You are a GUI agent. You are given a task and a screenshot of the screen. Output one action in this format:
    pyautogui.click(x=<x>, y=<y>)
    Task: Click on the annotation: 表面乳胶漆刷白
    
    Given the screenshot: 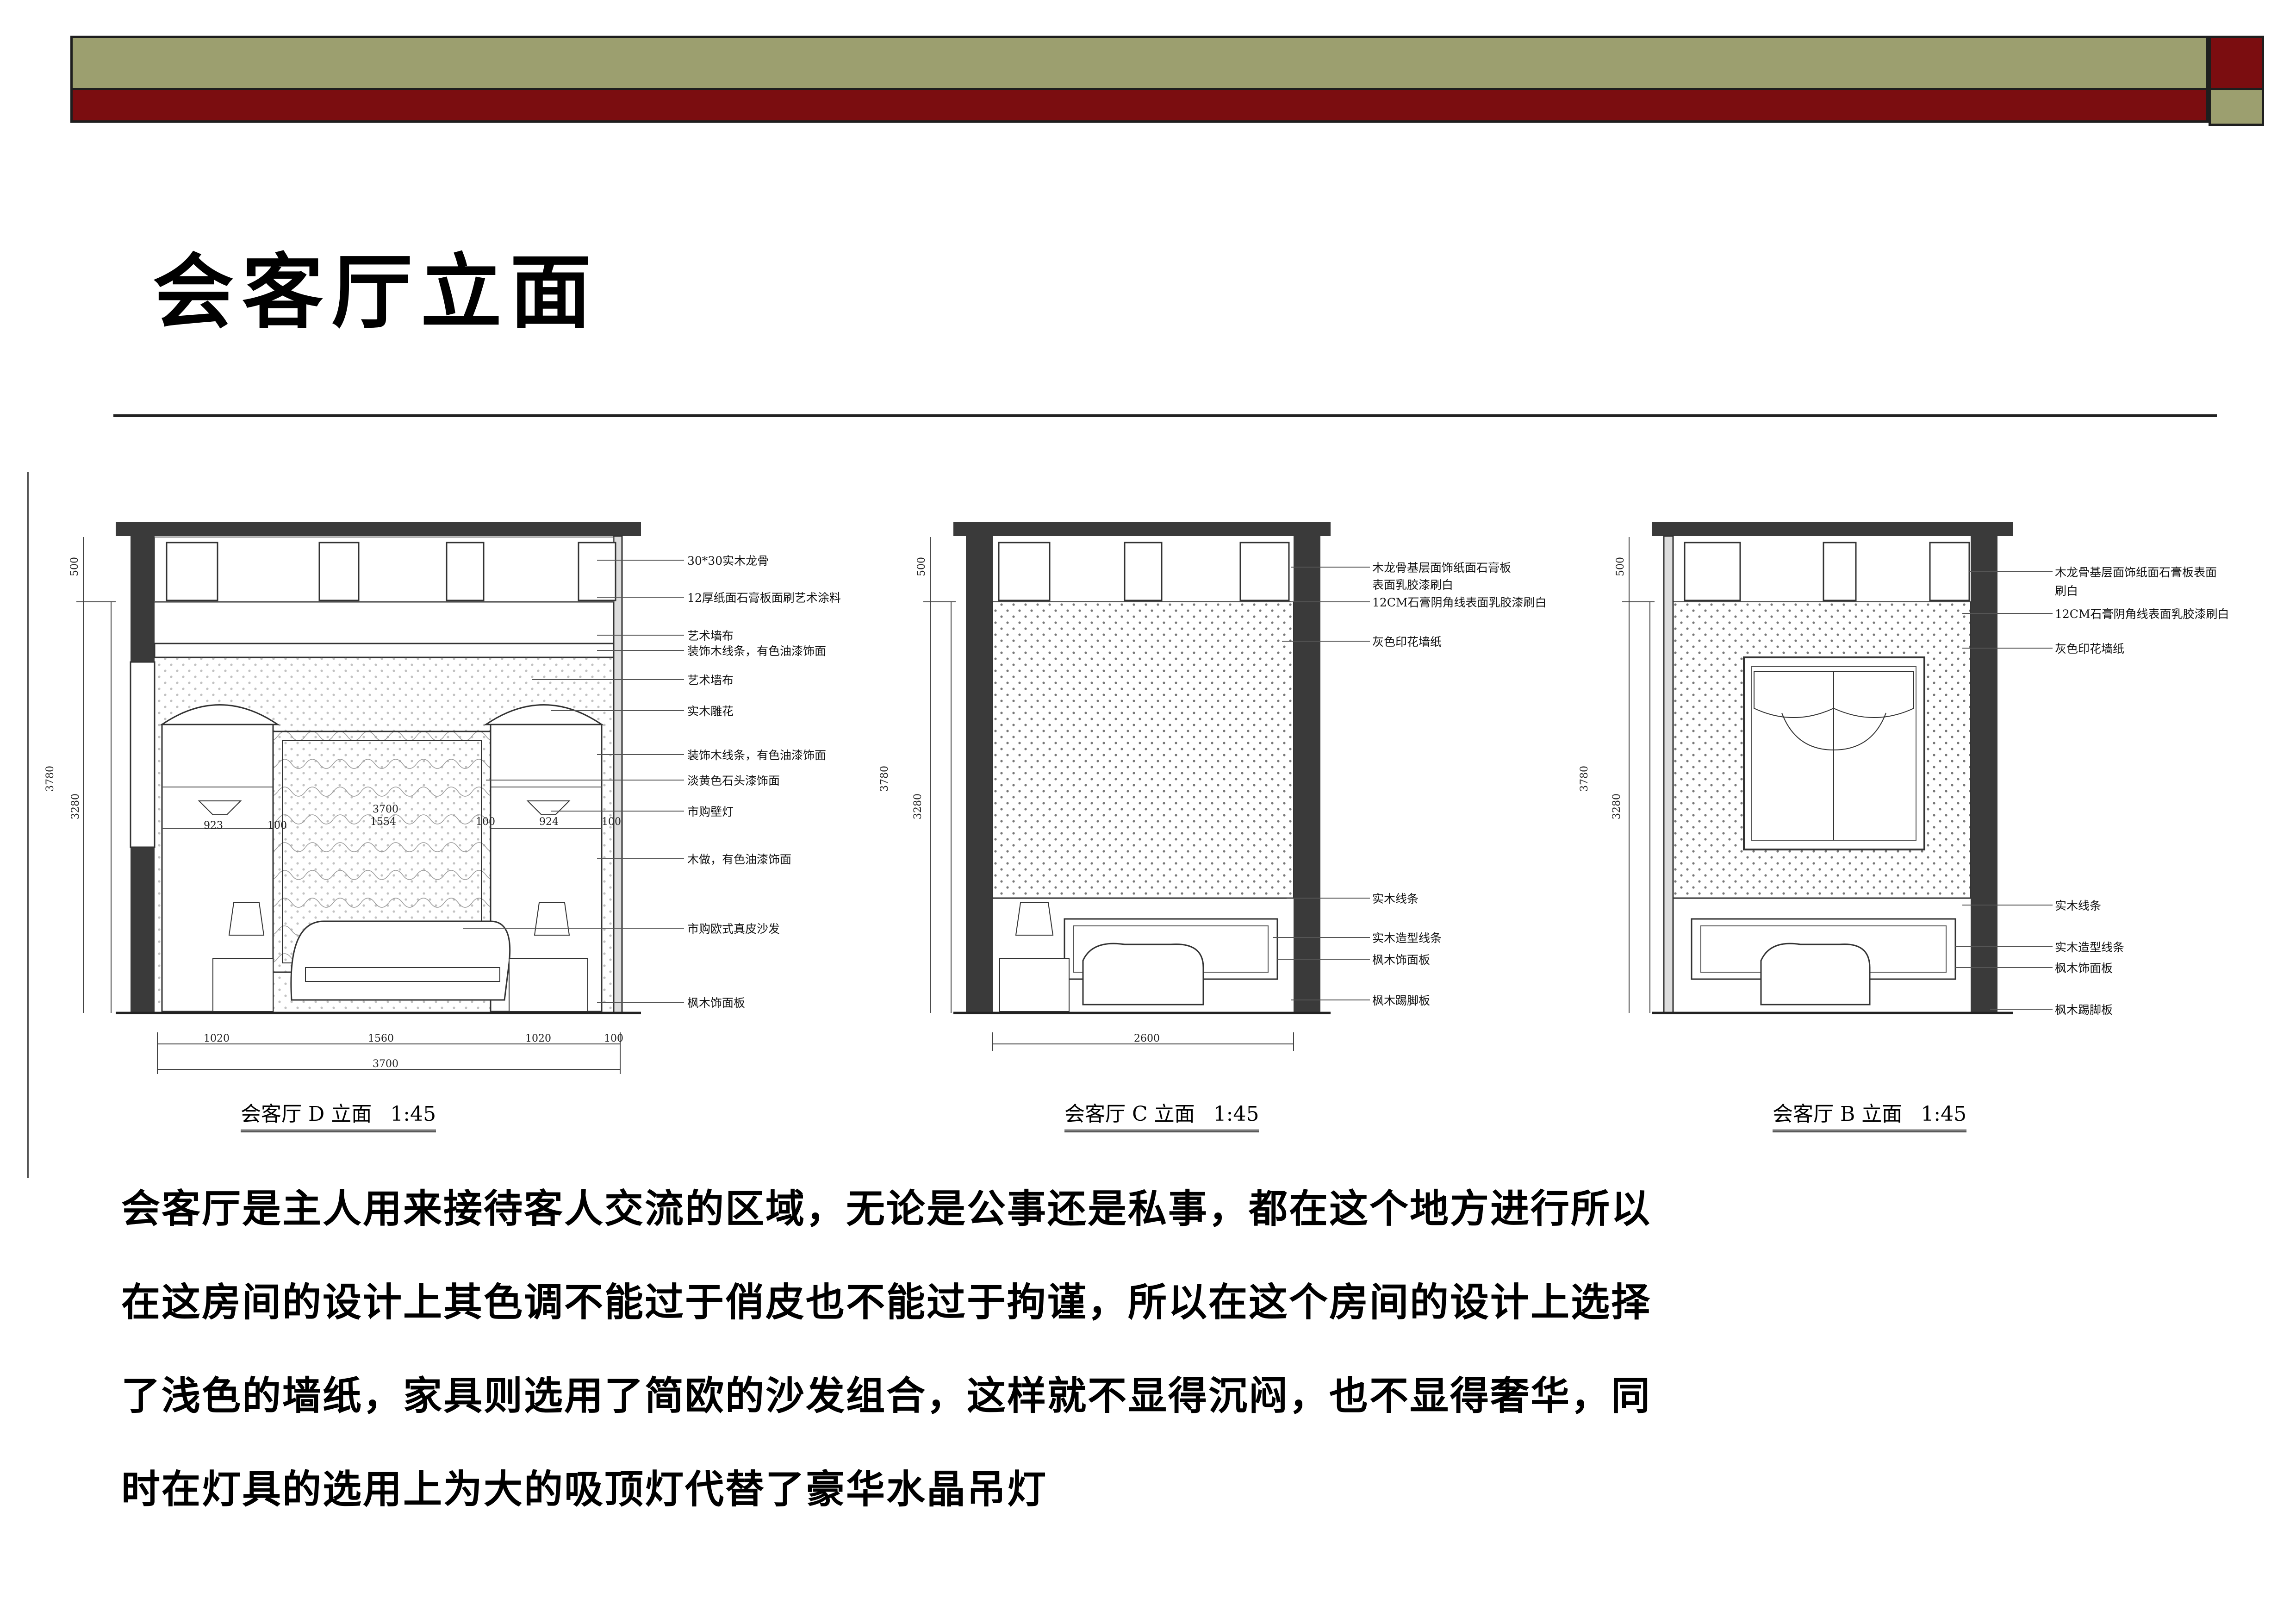 What is the action you would take?
    pyautogui.click(x=1412, y=585)
    